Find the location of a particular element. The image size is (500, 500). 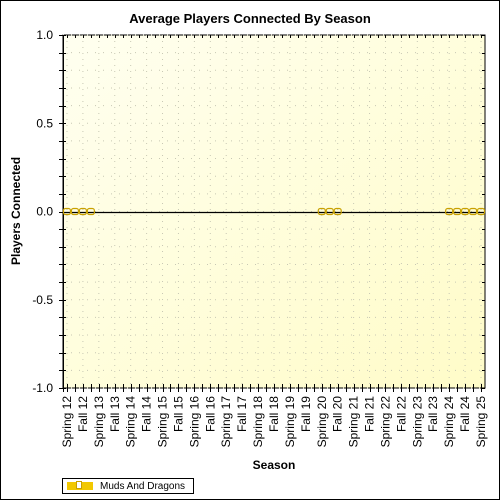

chart-title: Average Players Connected By Season is located at coordinates (250, 18).